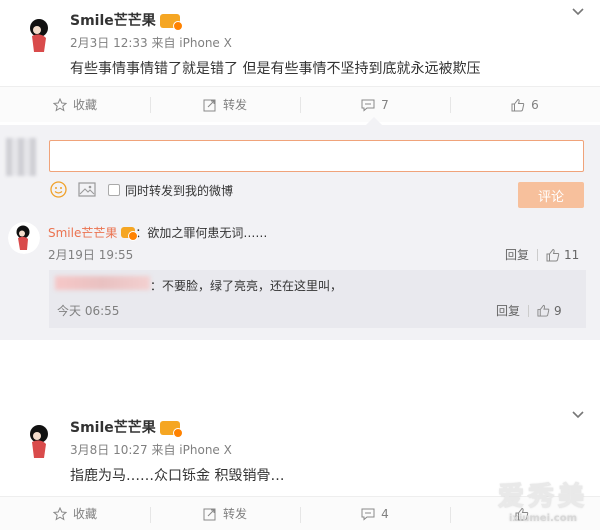 The height and width of the screenshot is (530, 600). I want to click on submit-comment-button: 评论, so click(551, 195).